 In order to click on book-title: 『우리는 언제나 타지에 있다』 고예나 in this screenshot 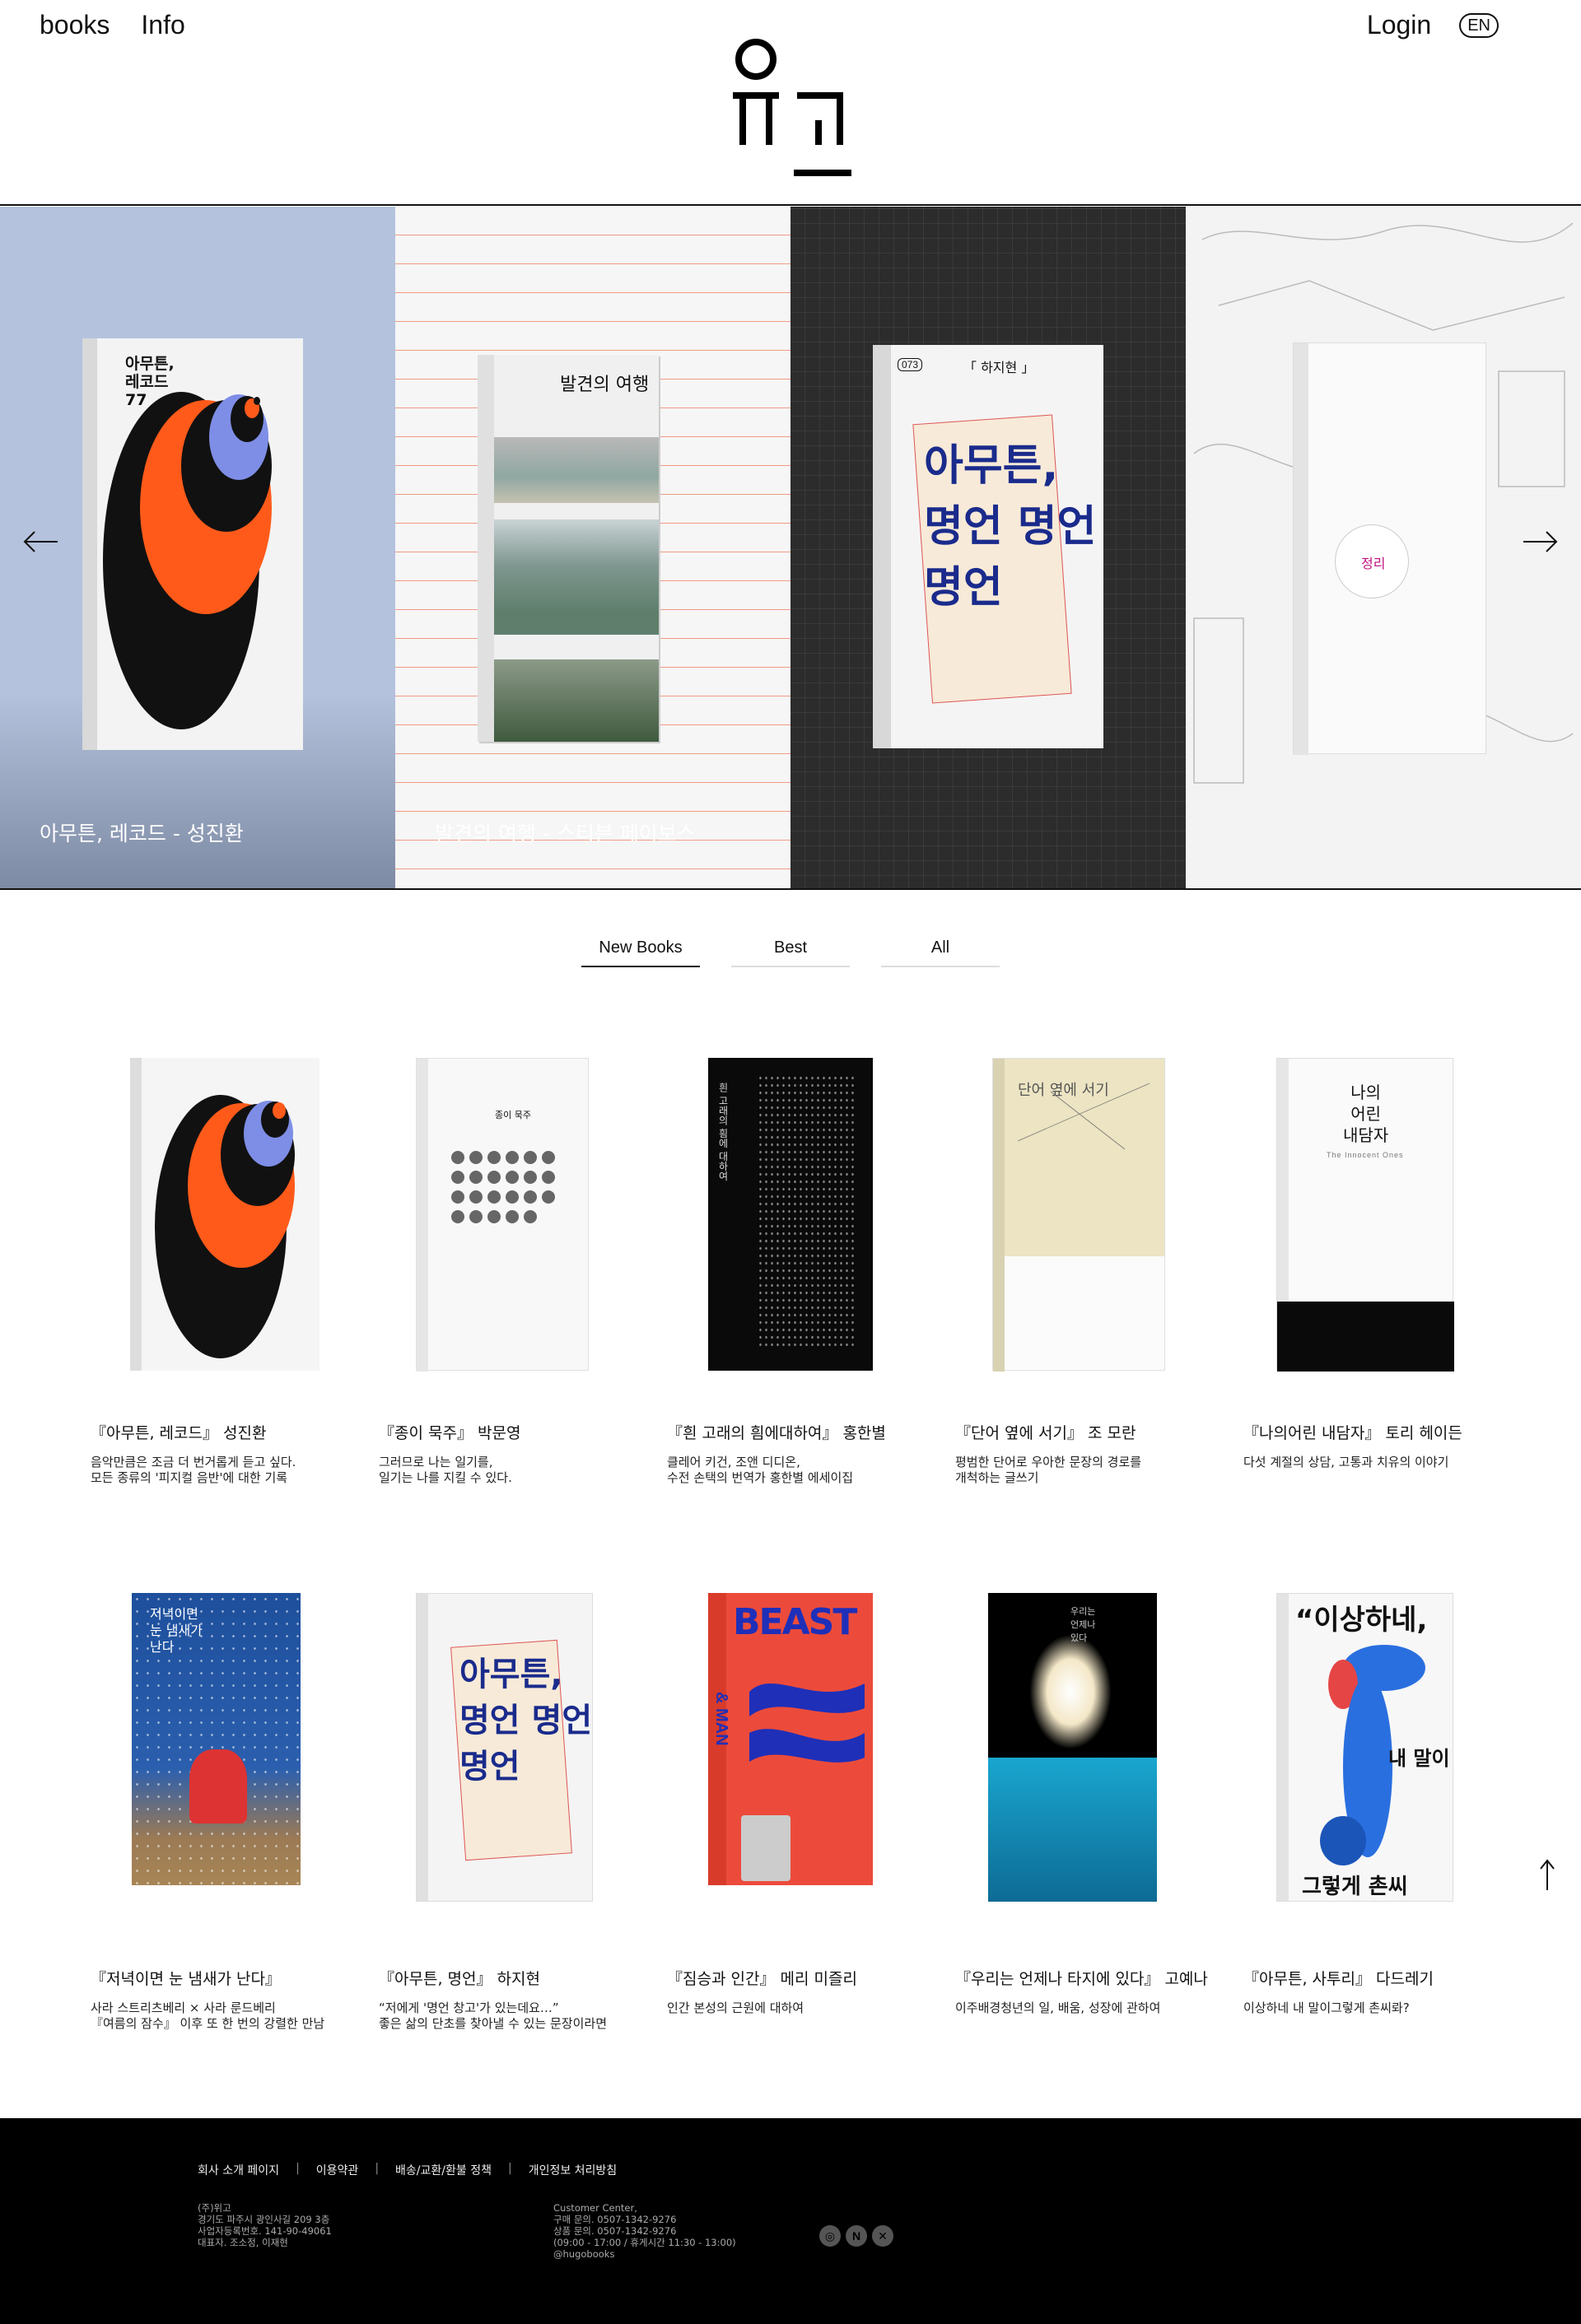, I will do `click(1081, 1978)`.